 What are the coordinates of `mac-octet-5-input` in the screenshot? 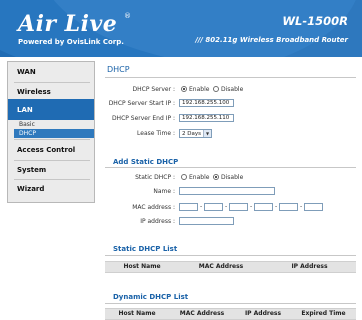 It's located at (288, 207).